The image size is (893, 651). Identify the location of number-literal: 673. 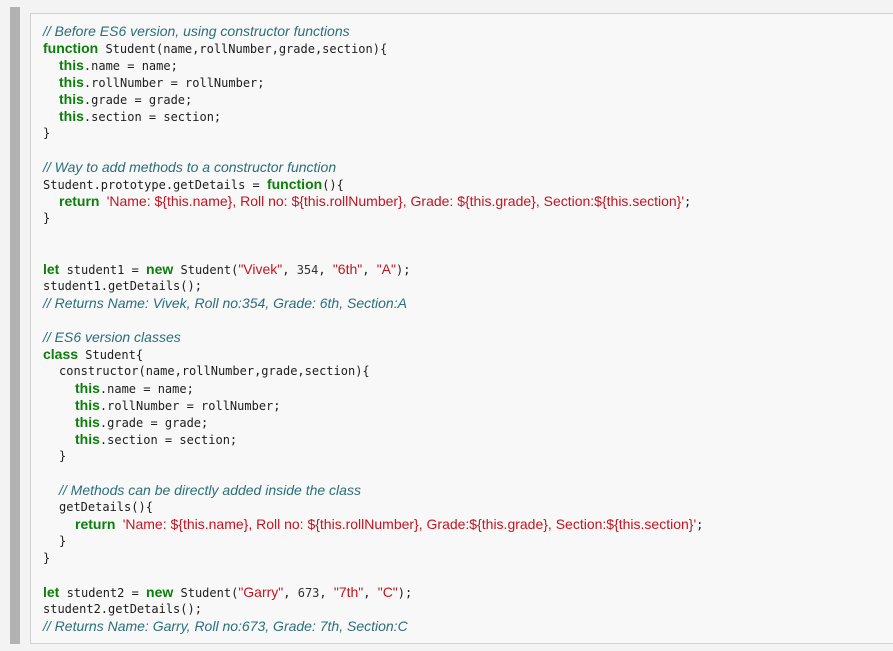
(308, 593).